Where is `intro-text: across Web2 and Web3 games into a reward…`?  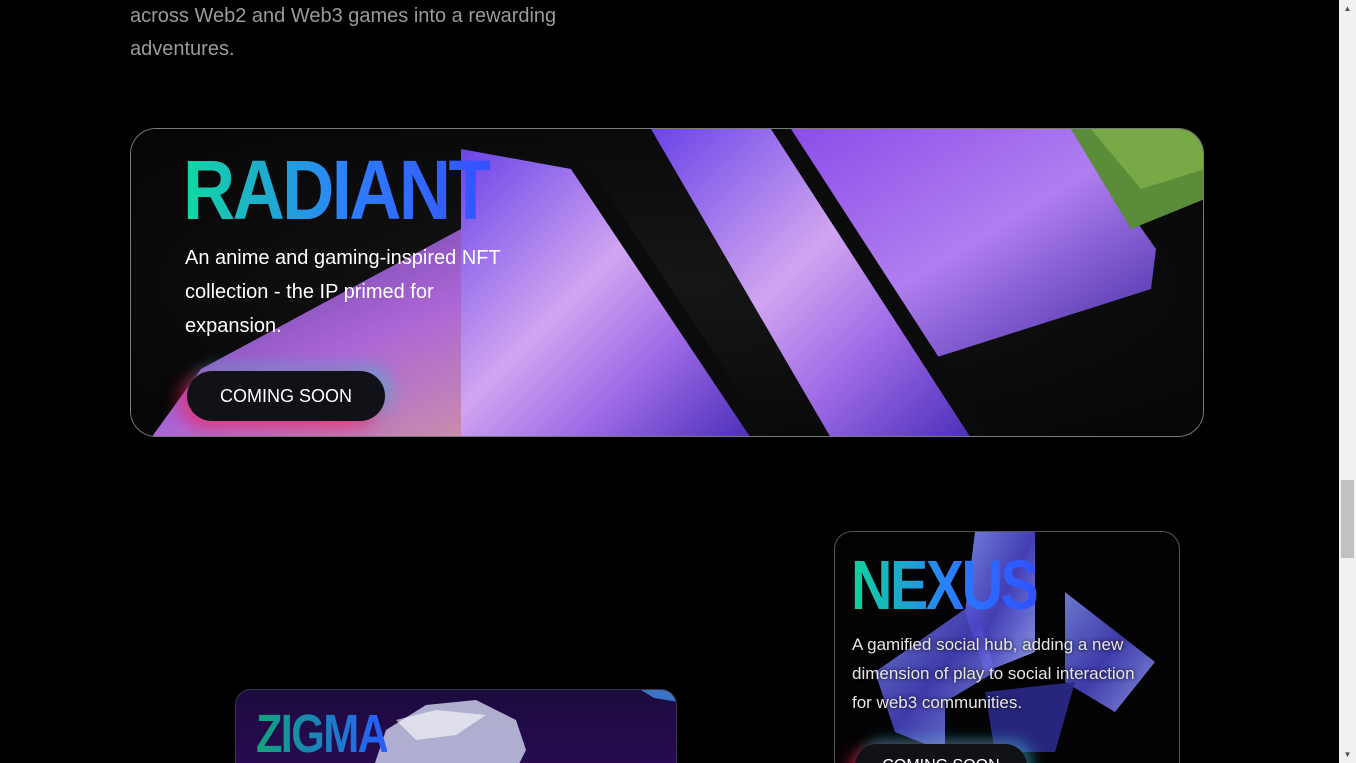
intro-text: across Web2 and Web3 games into a reward… is located at coordinates (390, 33).